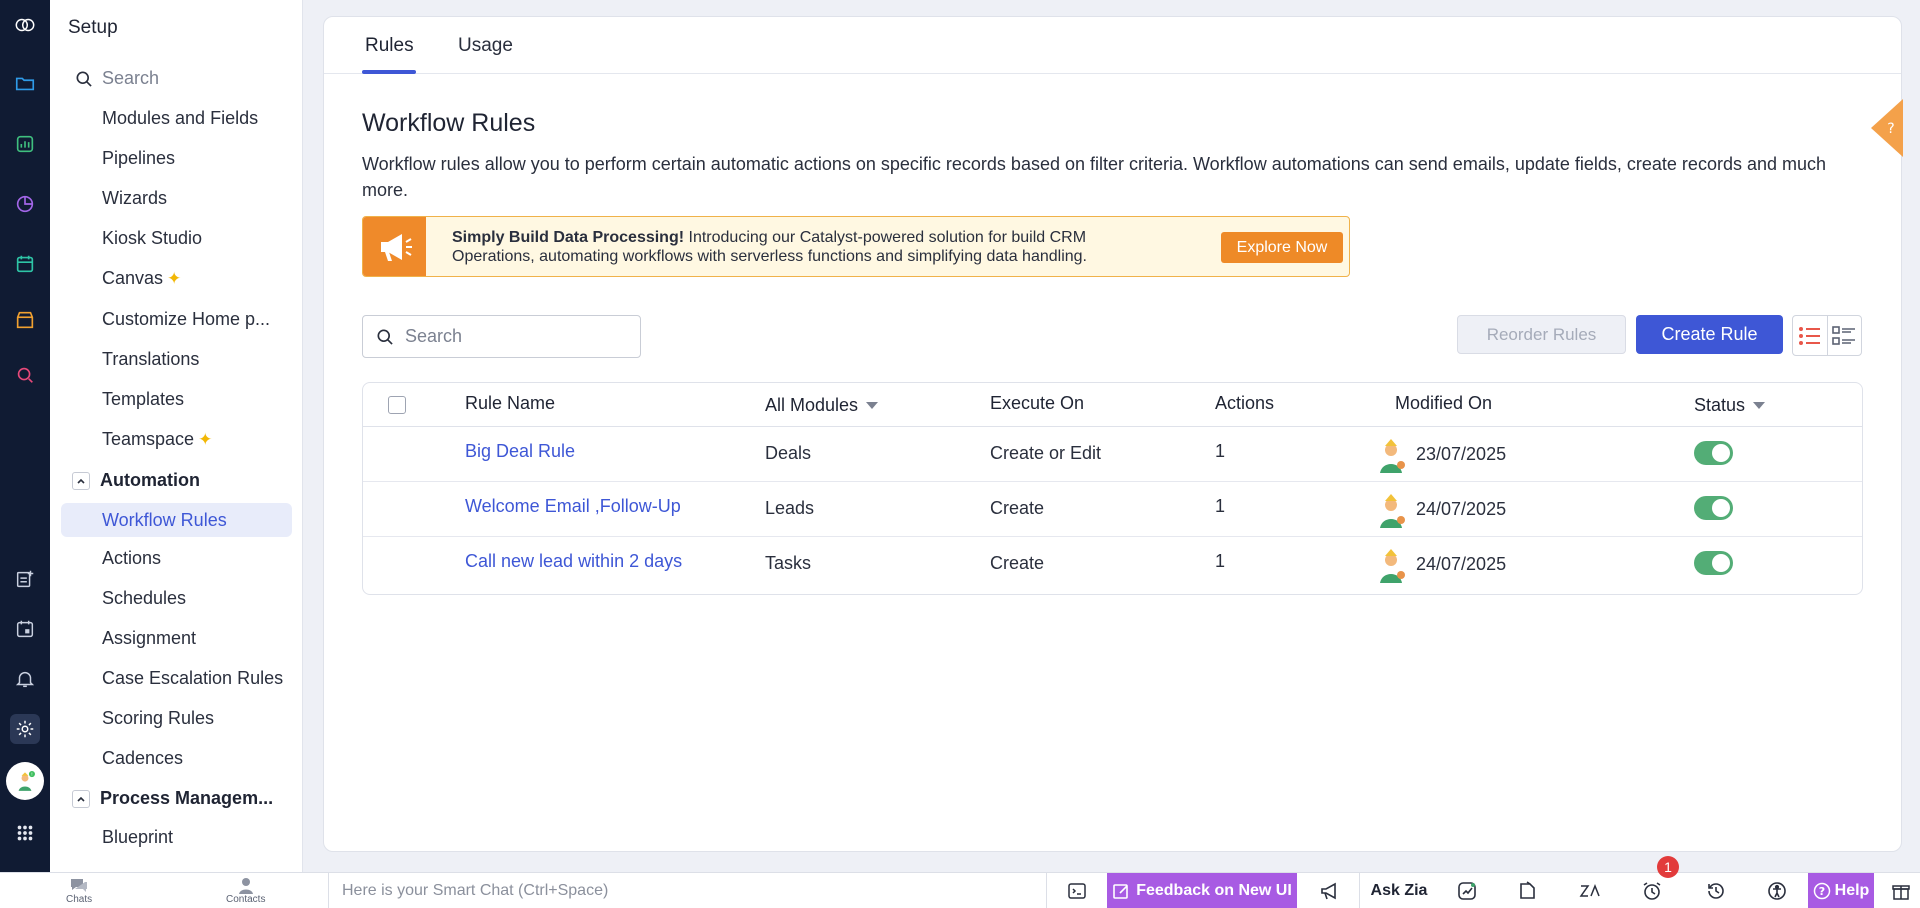 The height and width of the screenshot is (908, 1920). Describe the element at coordinates (1359, 890) in the screenshot. I see `divider` at that location.